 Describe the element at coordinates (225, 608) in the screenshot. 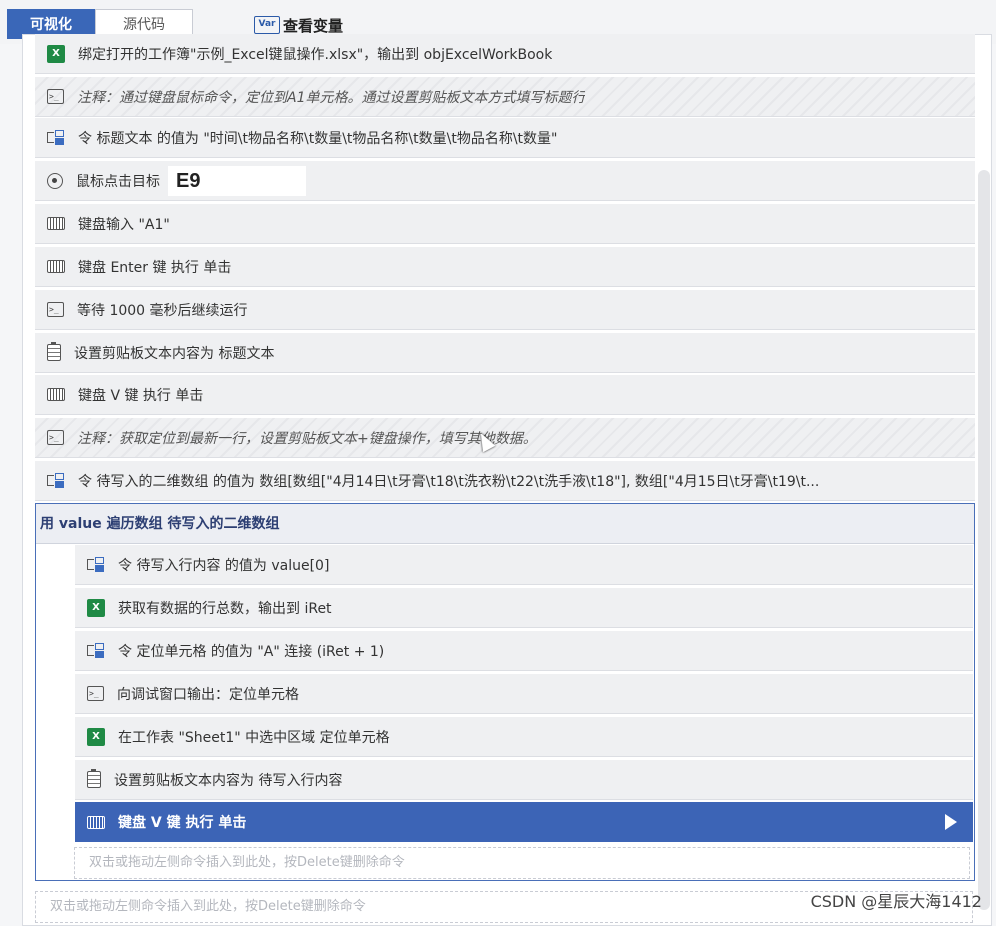

I see `command-text: 获取有数据的行总数，输出到 iRet` at that location.